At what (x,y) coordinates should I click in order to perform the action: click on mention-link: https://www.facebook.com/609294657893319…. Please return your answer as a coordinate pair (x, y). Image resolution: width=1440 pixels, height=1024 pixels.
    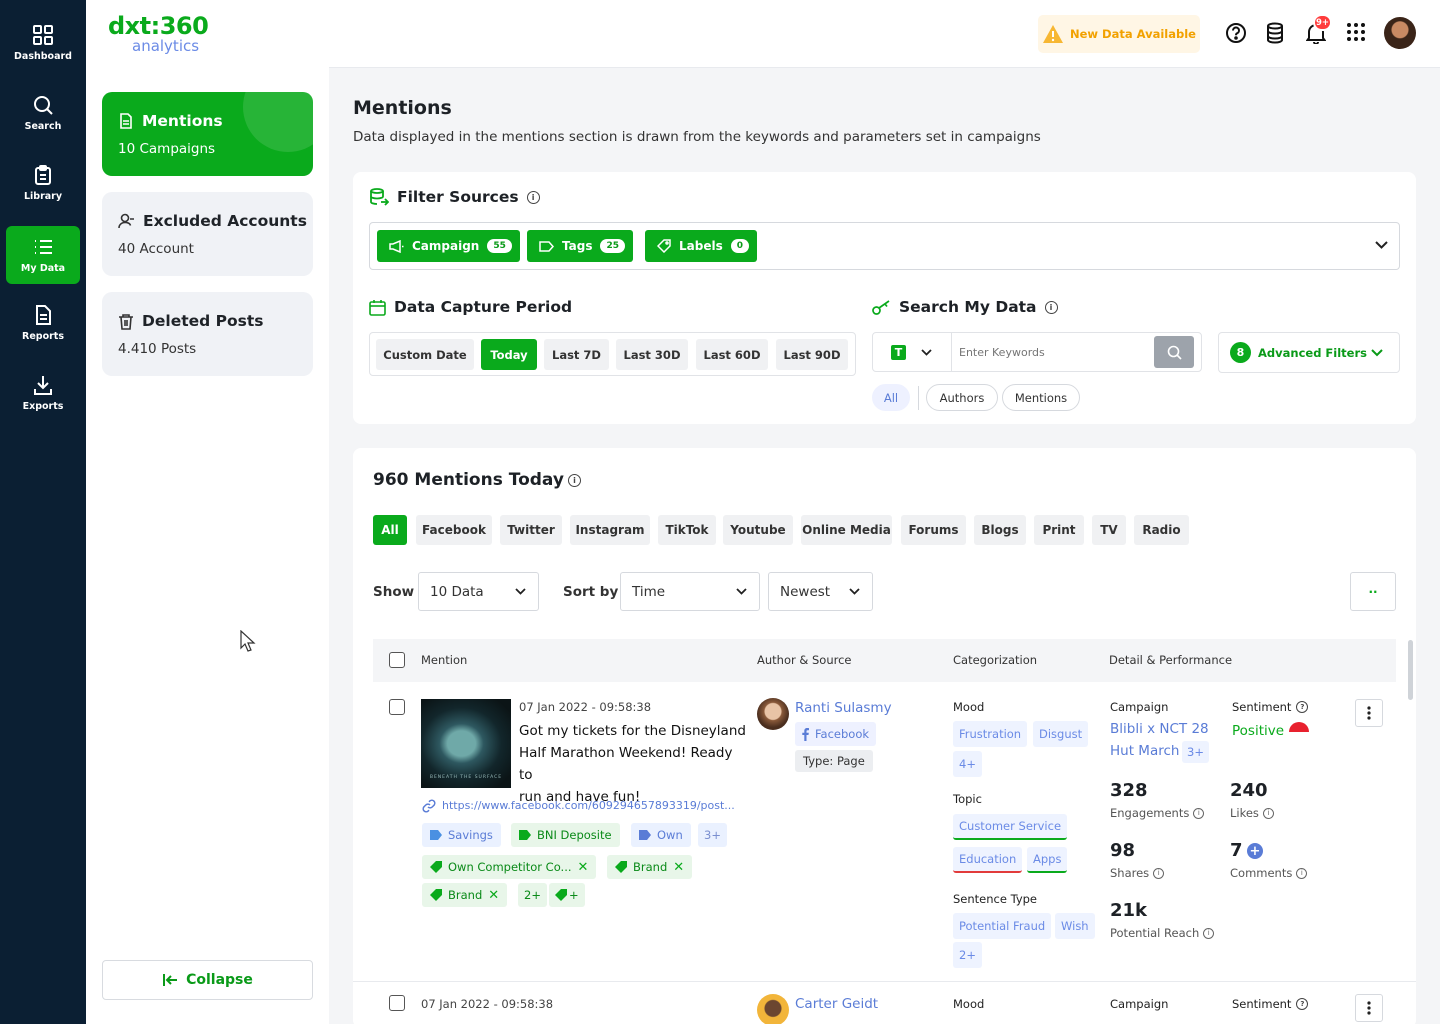
    Looking at the image, I should click on (588, 805).